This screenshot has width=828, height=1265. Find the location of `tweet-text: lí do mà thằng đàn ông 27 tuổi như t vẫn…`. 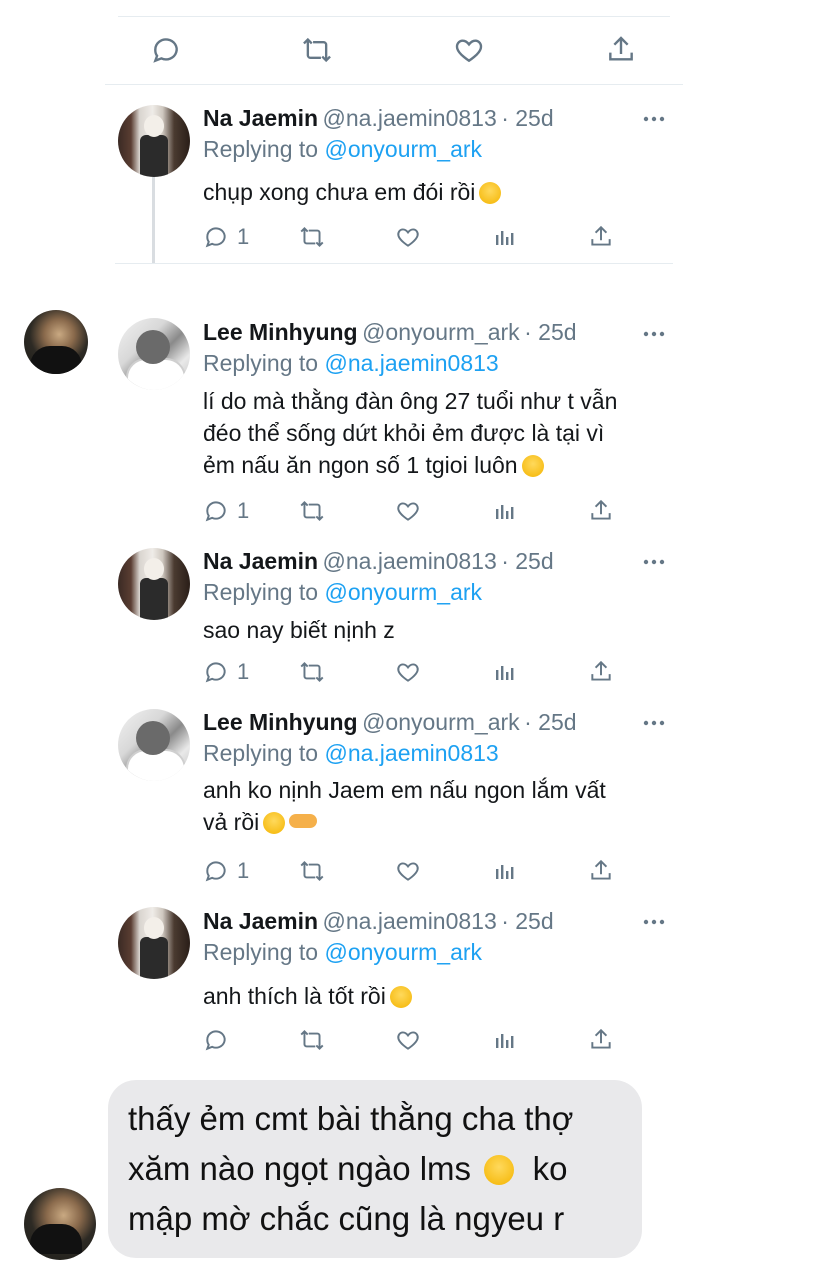

tweet-text: lí do mà thằng đàn ông 27 tuổi như t vẫn… is located at coordinates (443, 433).